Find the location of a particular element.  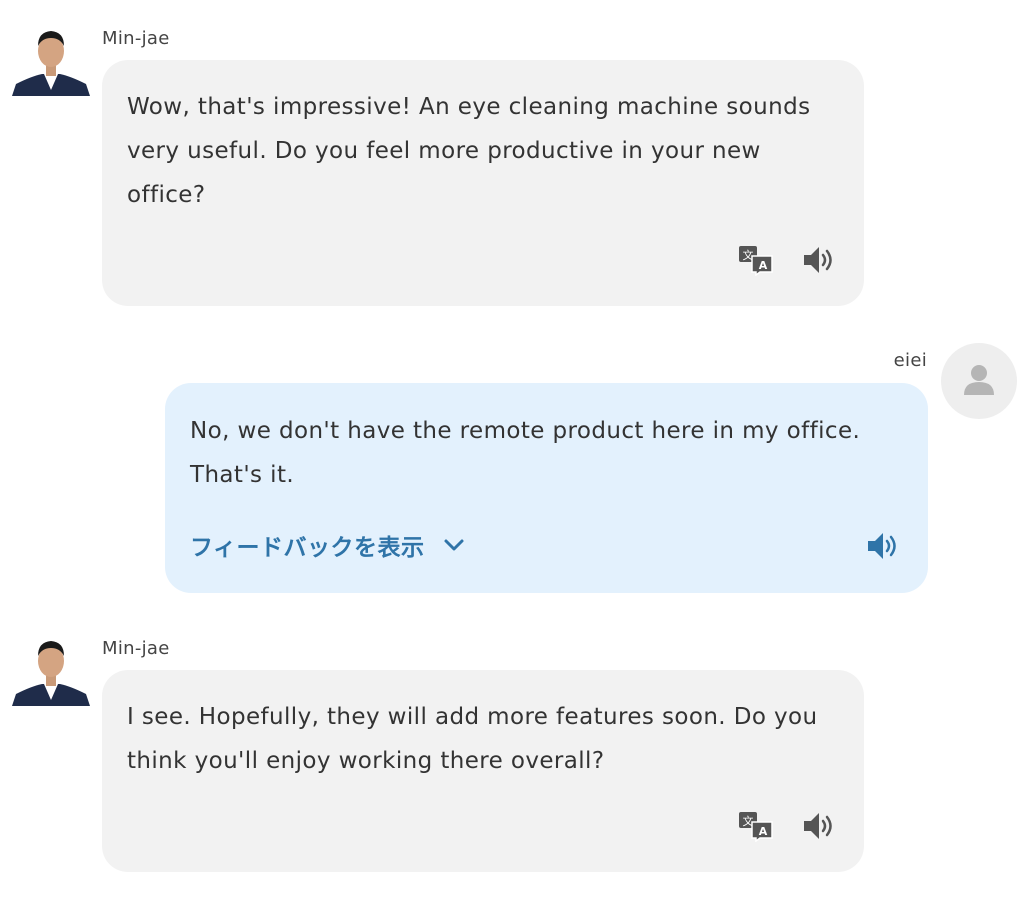

show-feedback-toggle: フィードバックを表示 is located at coordinates (327, 545).